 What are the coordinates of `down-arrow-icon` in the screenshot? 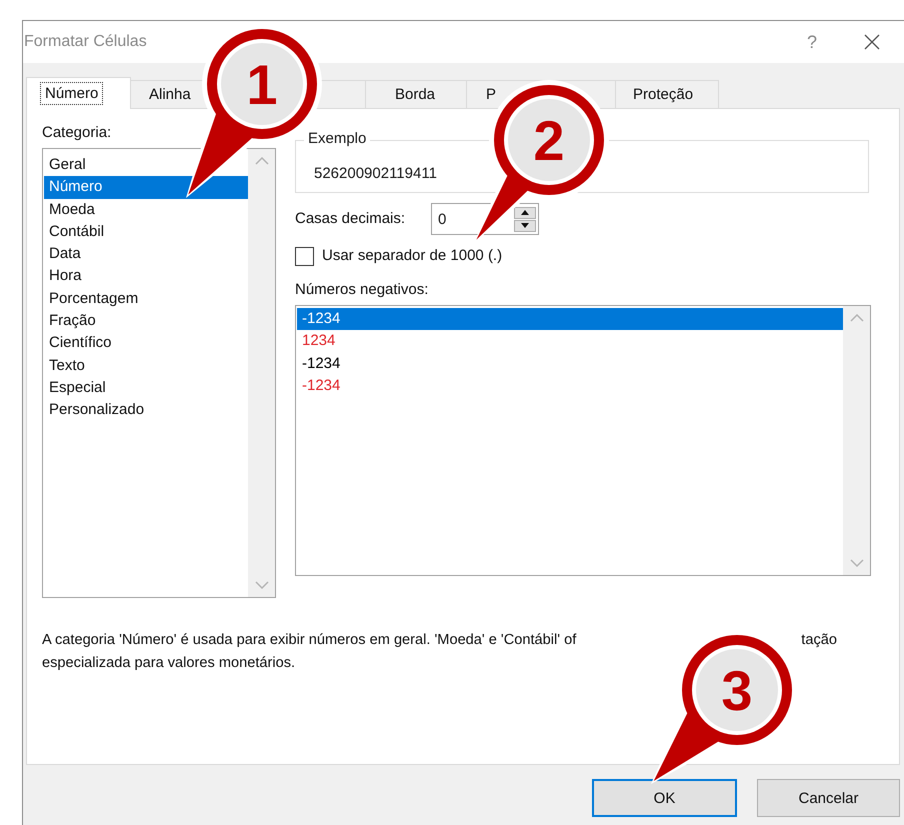 It's located at (525, 225).